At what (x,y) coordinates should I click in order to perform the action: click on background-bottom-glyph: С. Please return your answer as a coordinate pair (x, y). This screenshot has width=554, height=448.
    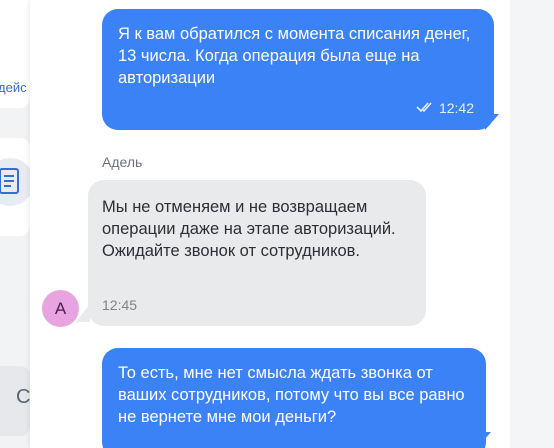
    Looking at the image, I should click on (23, 397).